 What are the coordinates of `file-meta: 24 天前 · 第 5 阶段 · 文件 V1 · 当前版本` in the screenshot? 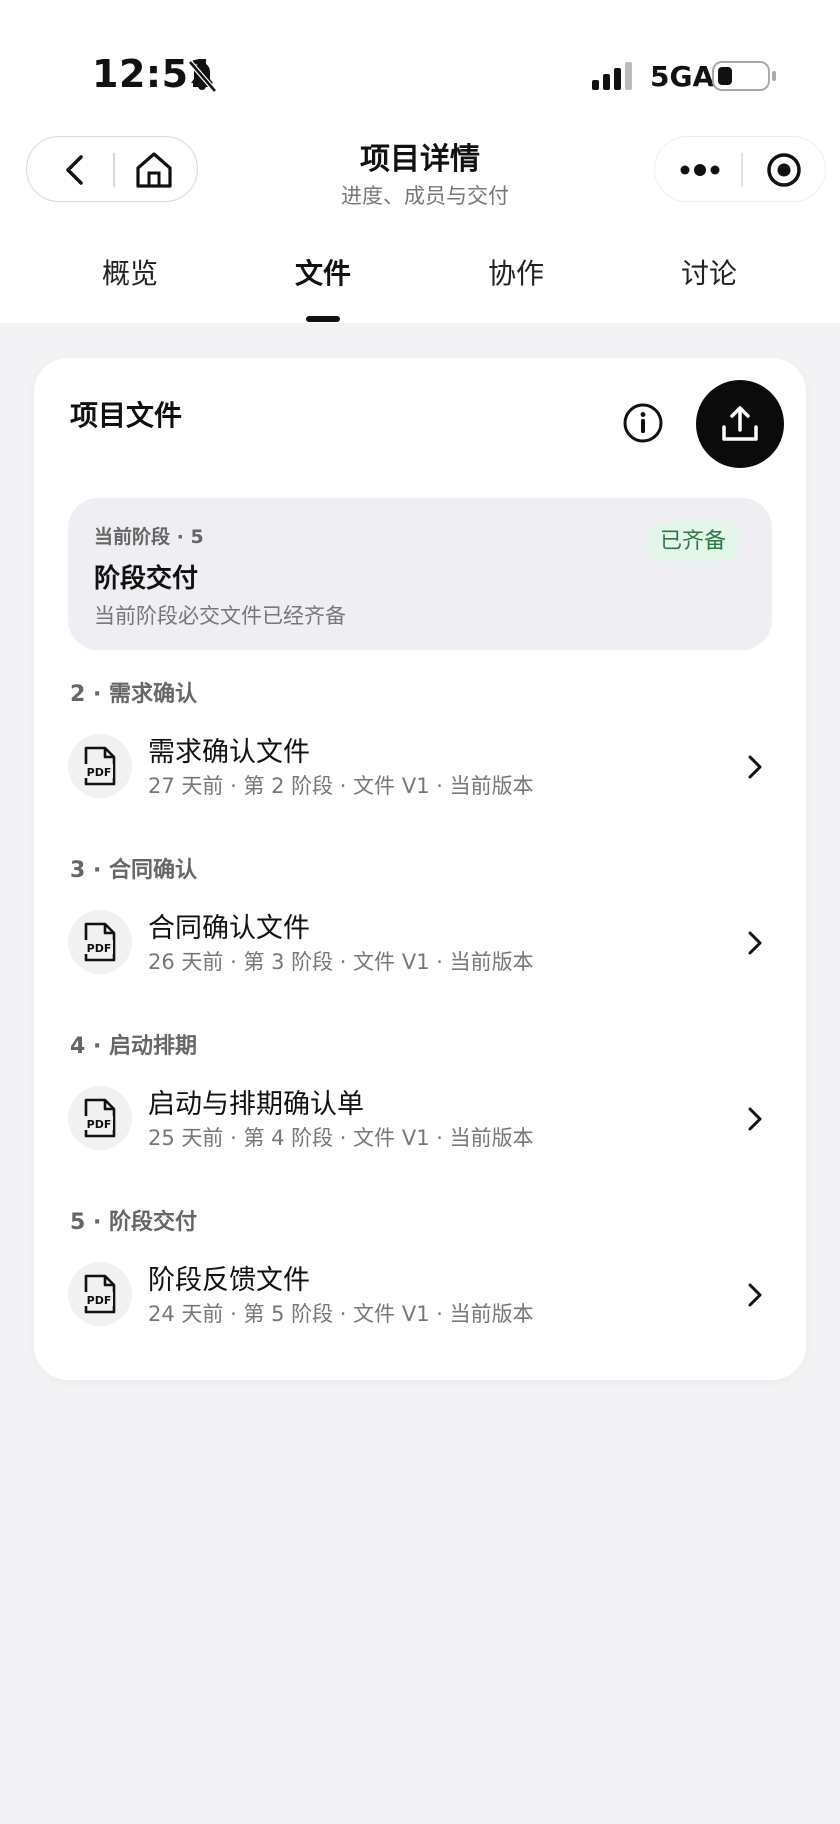 It's located at (341, 1314).